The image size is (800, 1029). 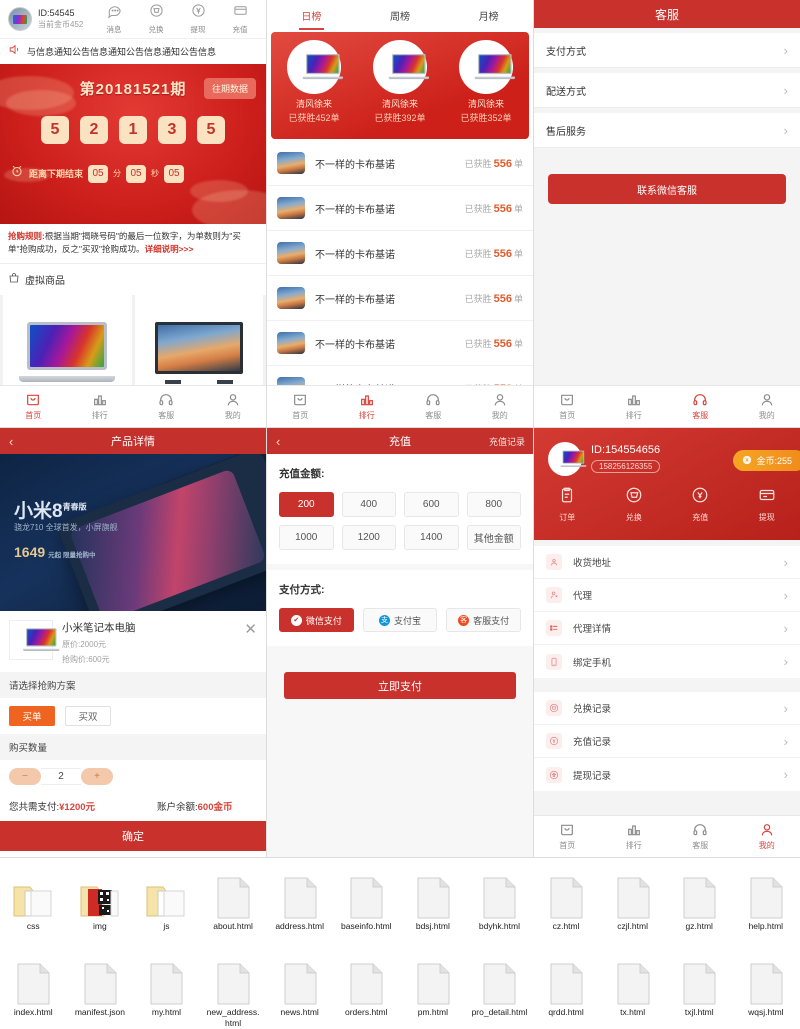 I want to click on my-row-recharge-record: 充值记录 ›, so click(x=667, y=741).